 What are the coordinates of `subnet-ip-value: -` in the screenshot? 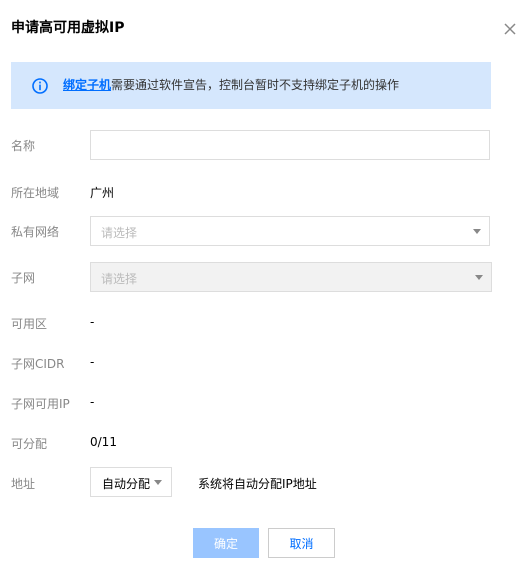 It's located at (92, 402).